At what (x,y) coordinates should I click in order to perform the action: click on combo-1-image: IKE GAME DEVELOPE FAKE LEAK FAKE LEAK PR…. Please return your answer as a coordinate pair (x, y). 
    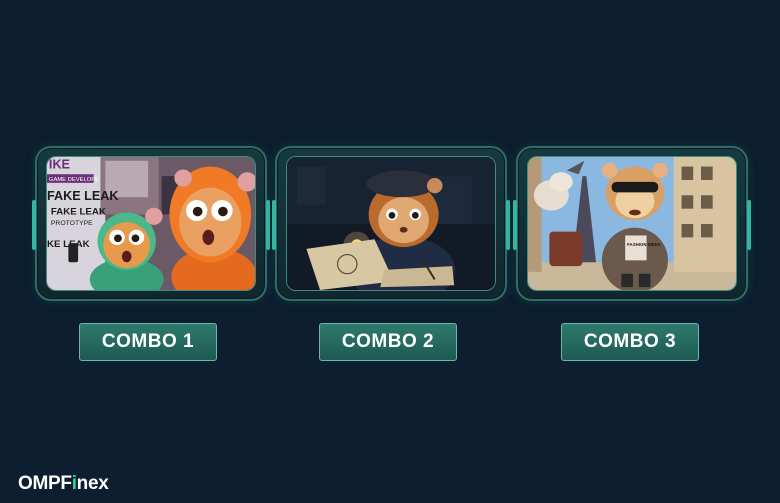
    Looking at the image, I should click on (151, 223).